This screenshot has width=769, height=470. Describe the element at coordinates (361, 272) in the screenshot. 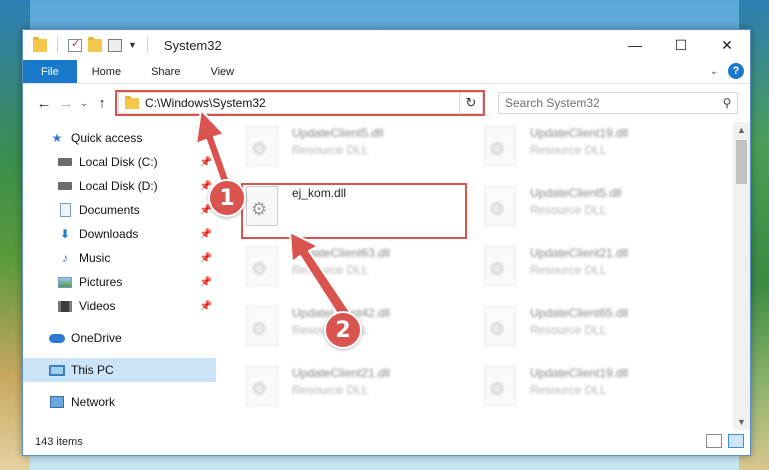

I see `file-item: UpdateClient63.dll Resource DLL` at that location.